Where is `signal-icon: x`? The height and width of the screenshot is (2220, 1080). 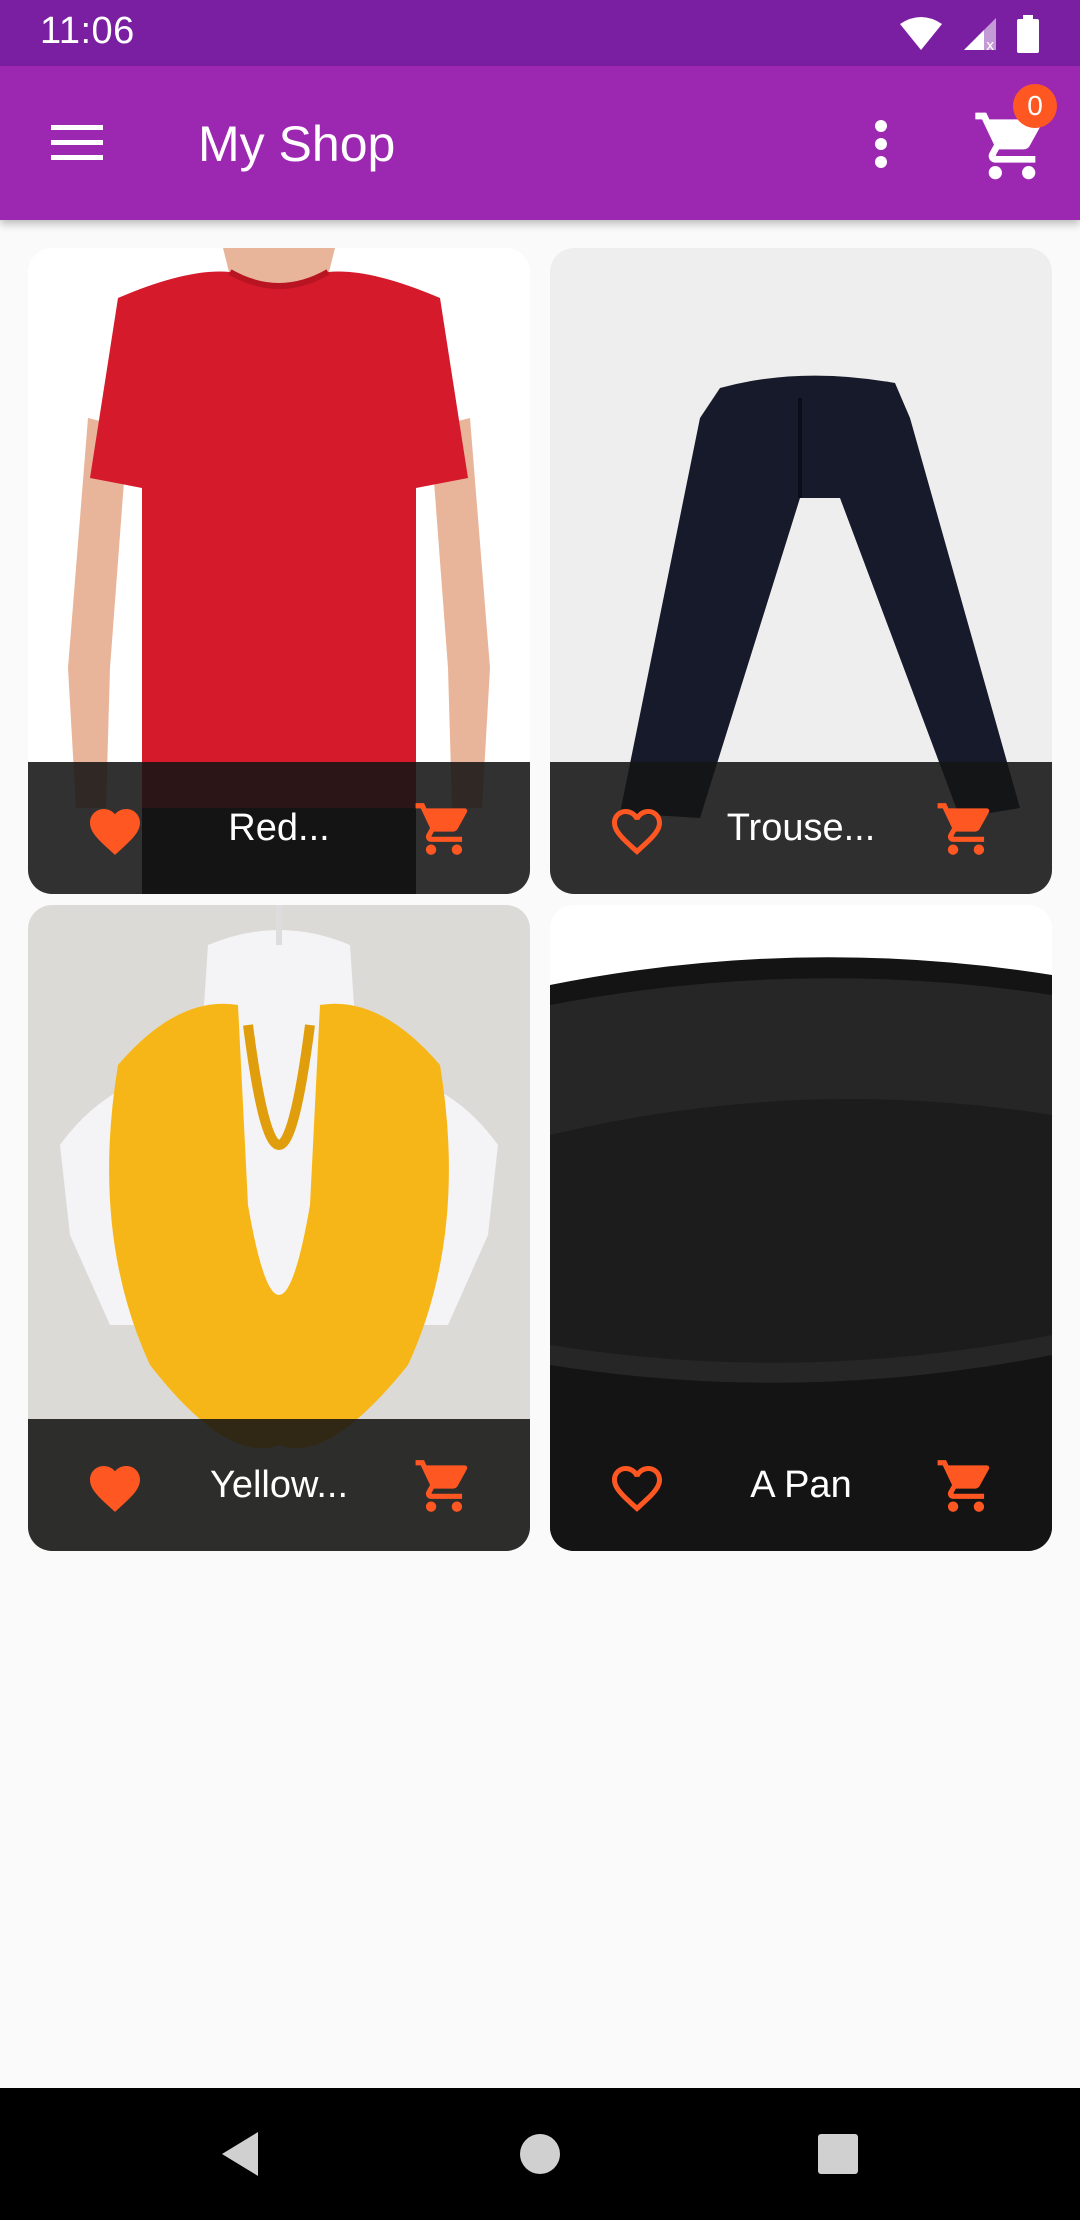 signal-icon: x is located at coordinates (980, 34).